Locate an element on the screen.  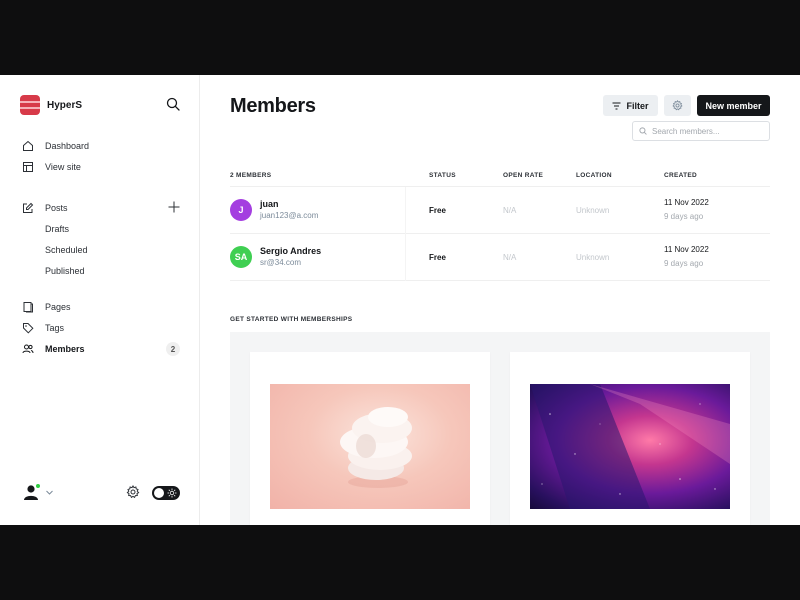
page-title: Members is located at coordinates (273, 106).